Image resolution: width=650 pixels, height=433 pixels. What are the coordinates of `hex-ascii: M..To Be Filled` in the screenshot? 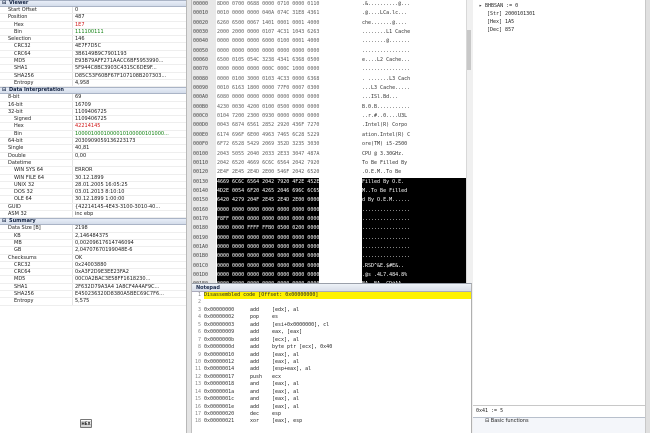 It's located at (416, 191).